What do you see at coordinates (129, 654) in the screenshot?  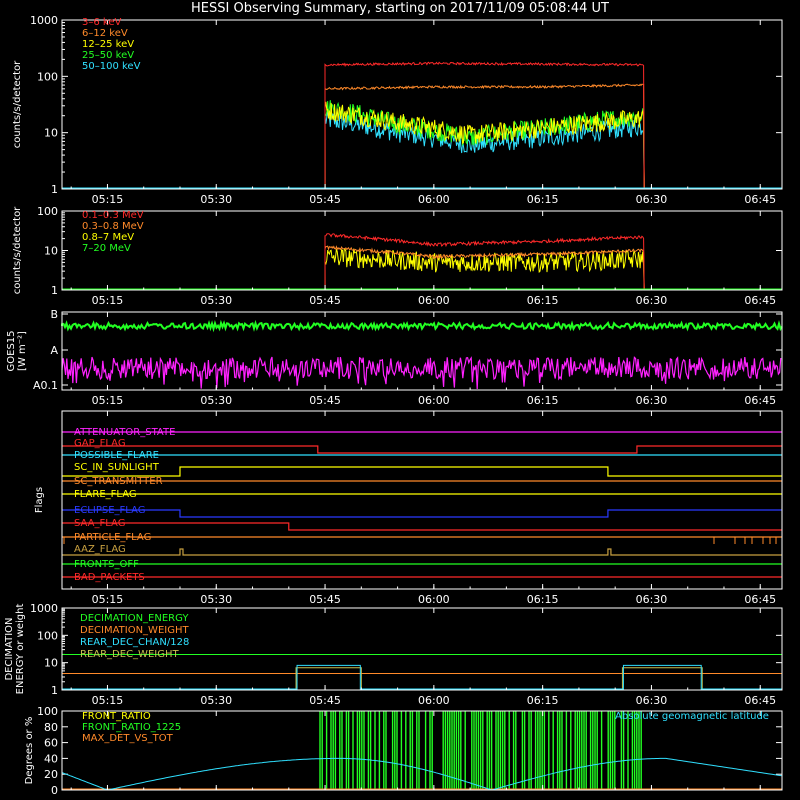 I see `legend-entry: REAR_DEC_WEIGHT` at bounding box center [129, 654].